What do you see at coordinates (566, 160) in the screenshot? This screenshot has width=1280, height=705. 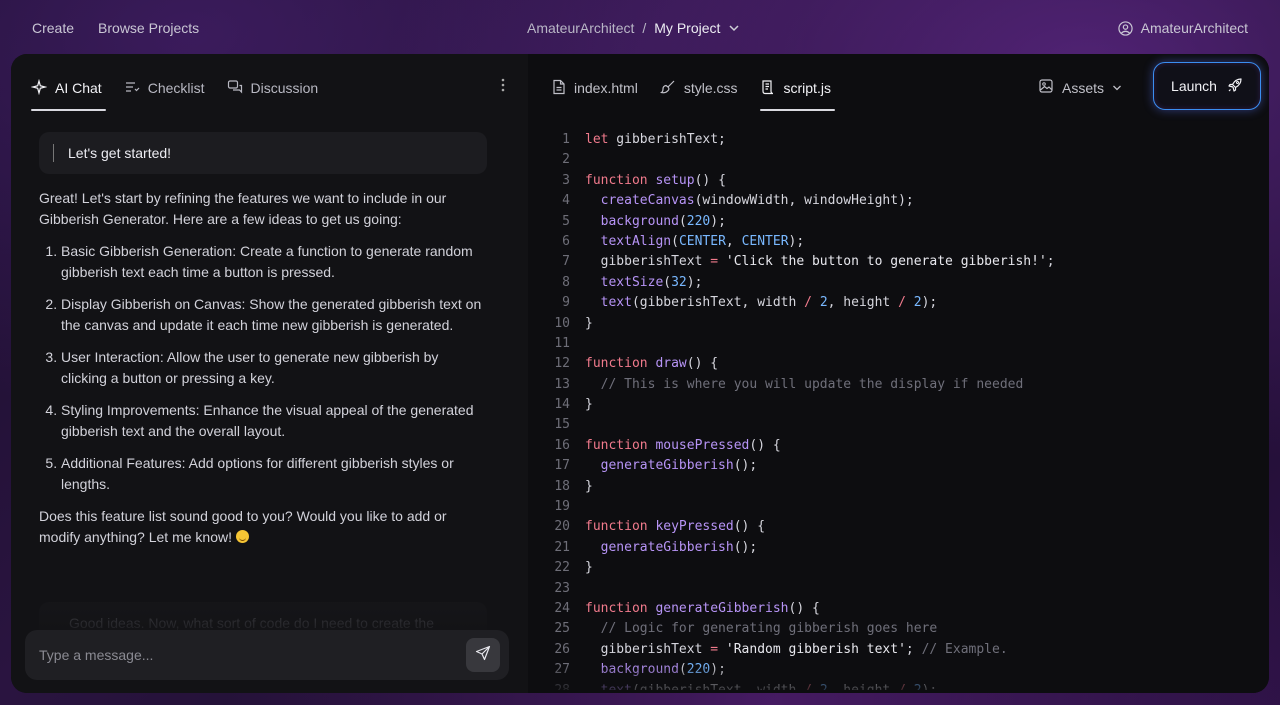 I see `line-number: 2` at bounding box center [566, 160].